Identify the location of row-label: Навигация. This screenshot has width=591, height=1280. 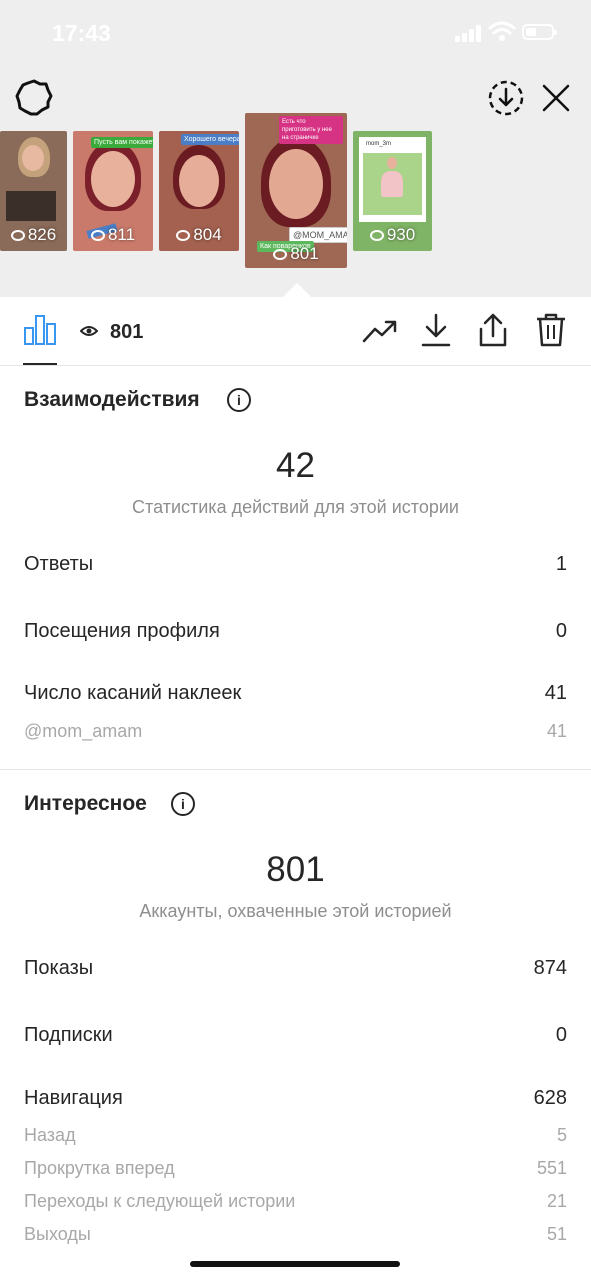
(73, 1098).